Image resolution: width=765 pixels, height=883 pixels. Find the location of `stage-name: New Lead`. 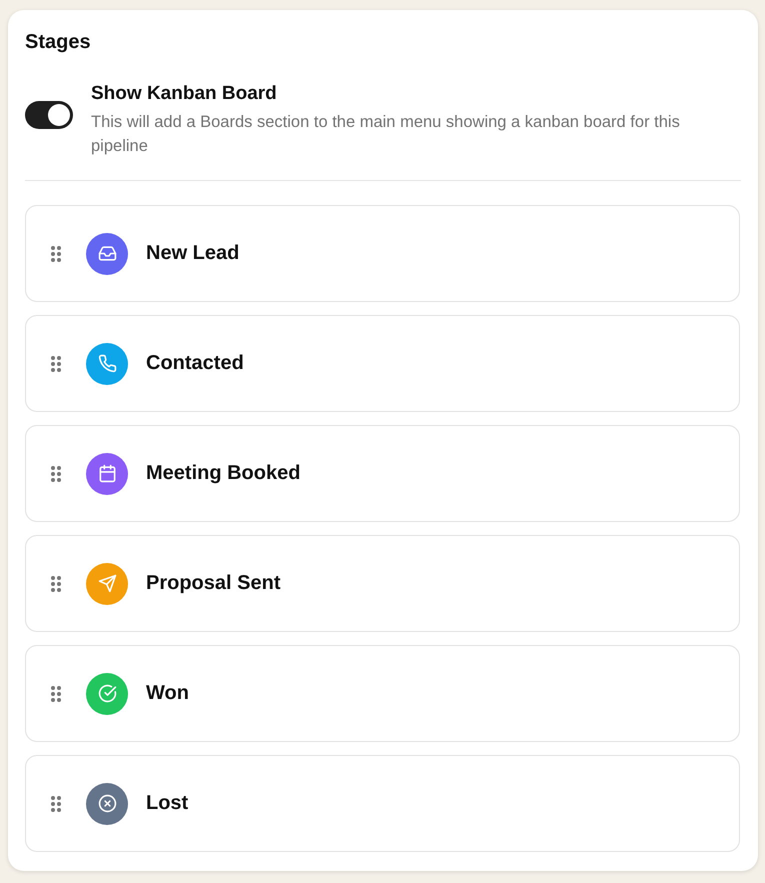

stage-name: New Lead is located at coordinates (193, 253).